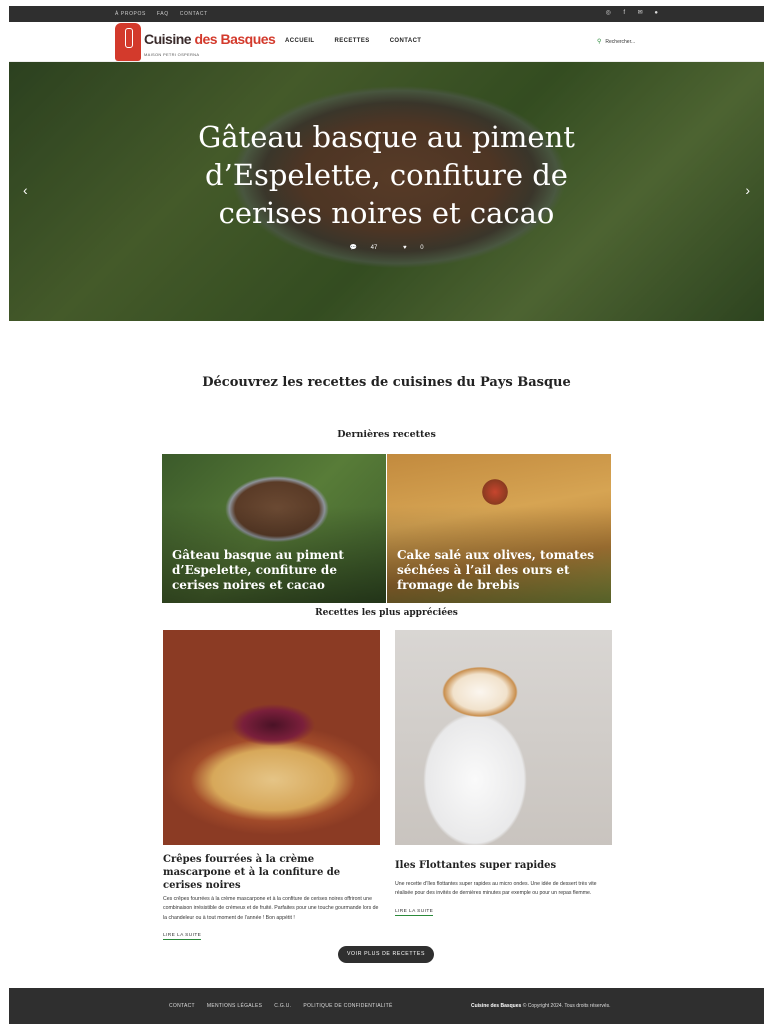 The width and height of the screenshot is (773, 1024). I want to click on footer-link-contact: CONTACT, so click(182, 1006).